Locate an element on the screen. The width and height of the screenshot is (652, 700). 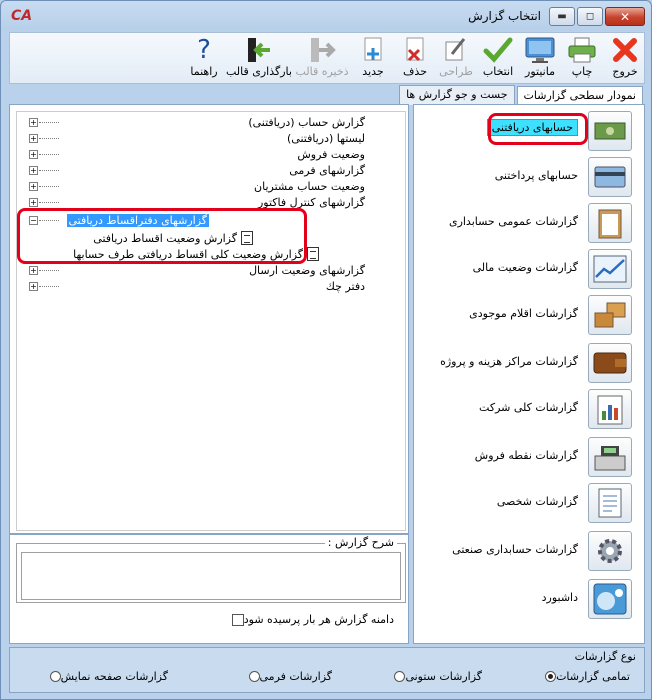
clipboard-icon is located at coordinates (610, 223).